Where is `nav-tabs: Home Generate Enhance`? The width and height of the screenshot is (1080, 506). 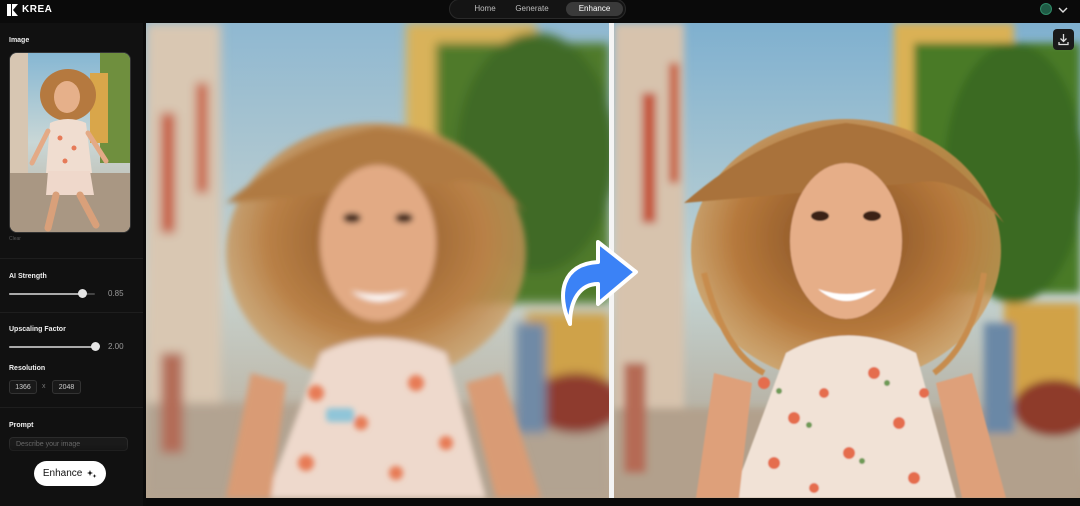 nav-tabs: Home Generate Enhance is located at coordinates (537, 9).